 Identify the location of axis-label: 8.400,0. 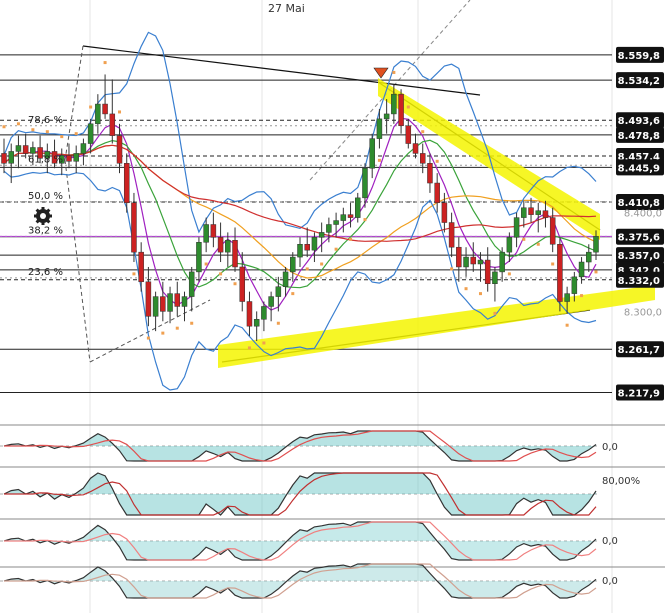
(643, 214).